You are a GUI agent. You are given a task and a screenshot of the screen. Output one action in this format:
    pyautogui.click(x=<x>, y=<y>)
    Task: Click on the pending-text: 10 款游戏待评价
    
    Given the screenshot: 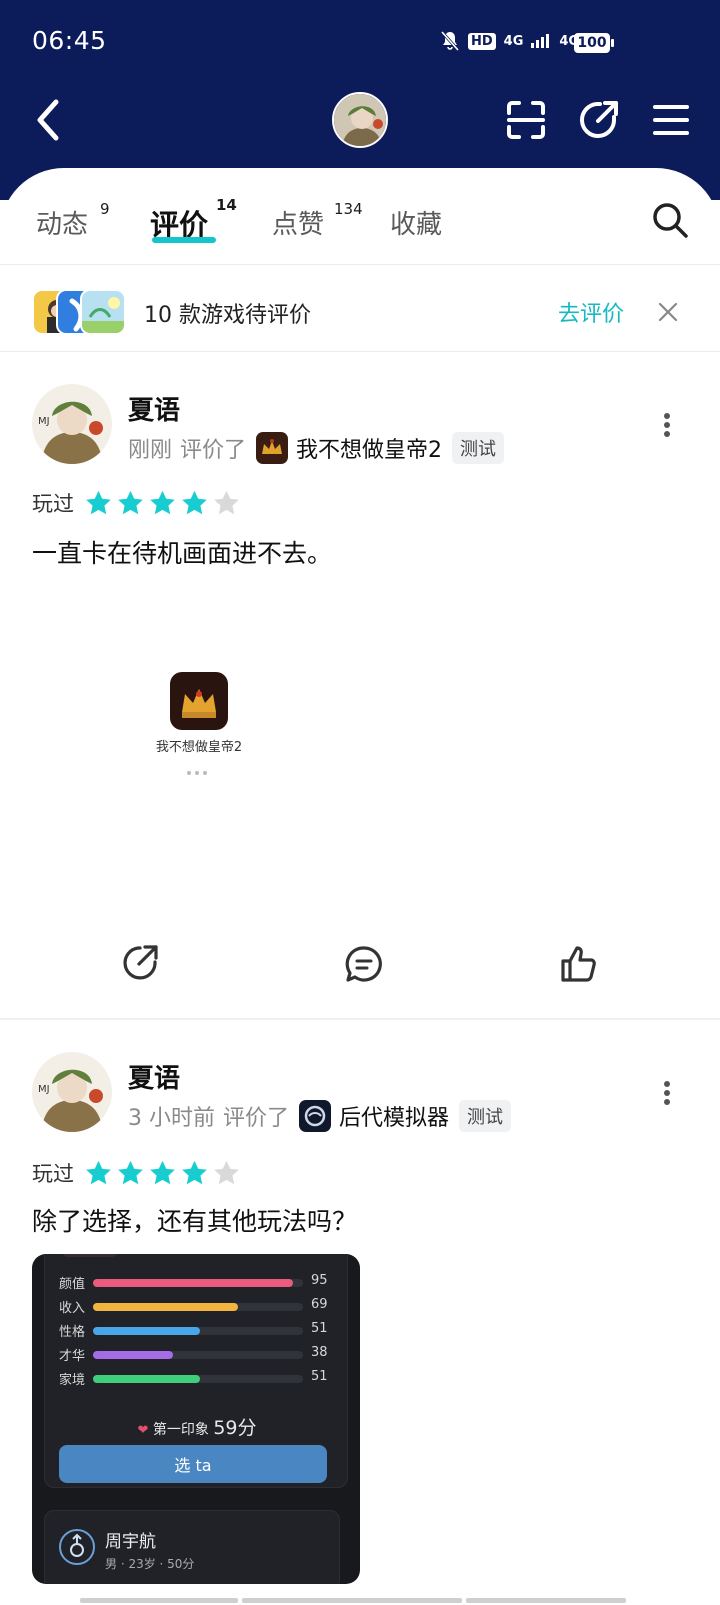 What is the action you would take?
    pyautogui.click(x=227, y=315)
    